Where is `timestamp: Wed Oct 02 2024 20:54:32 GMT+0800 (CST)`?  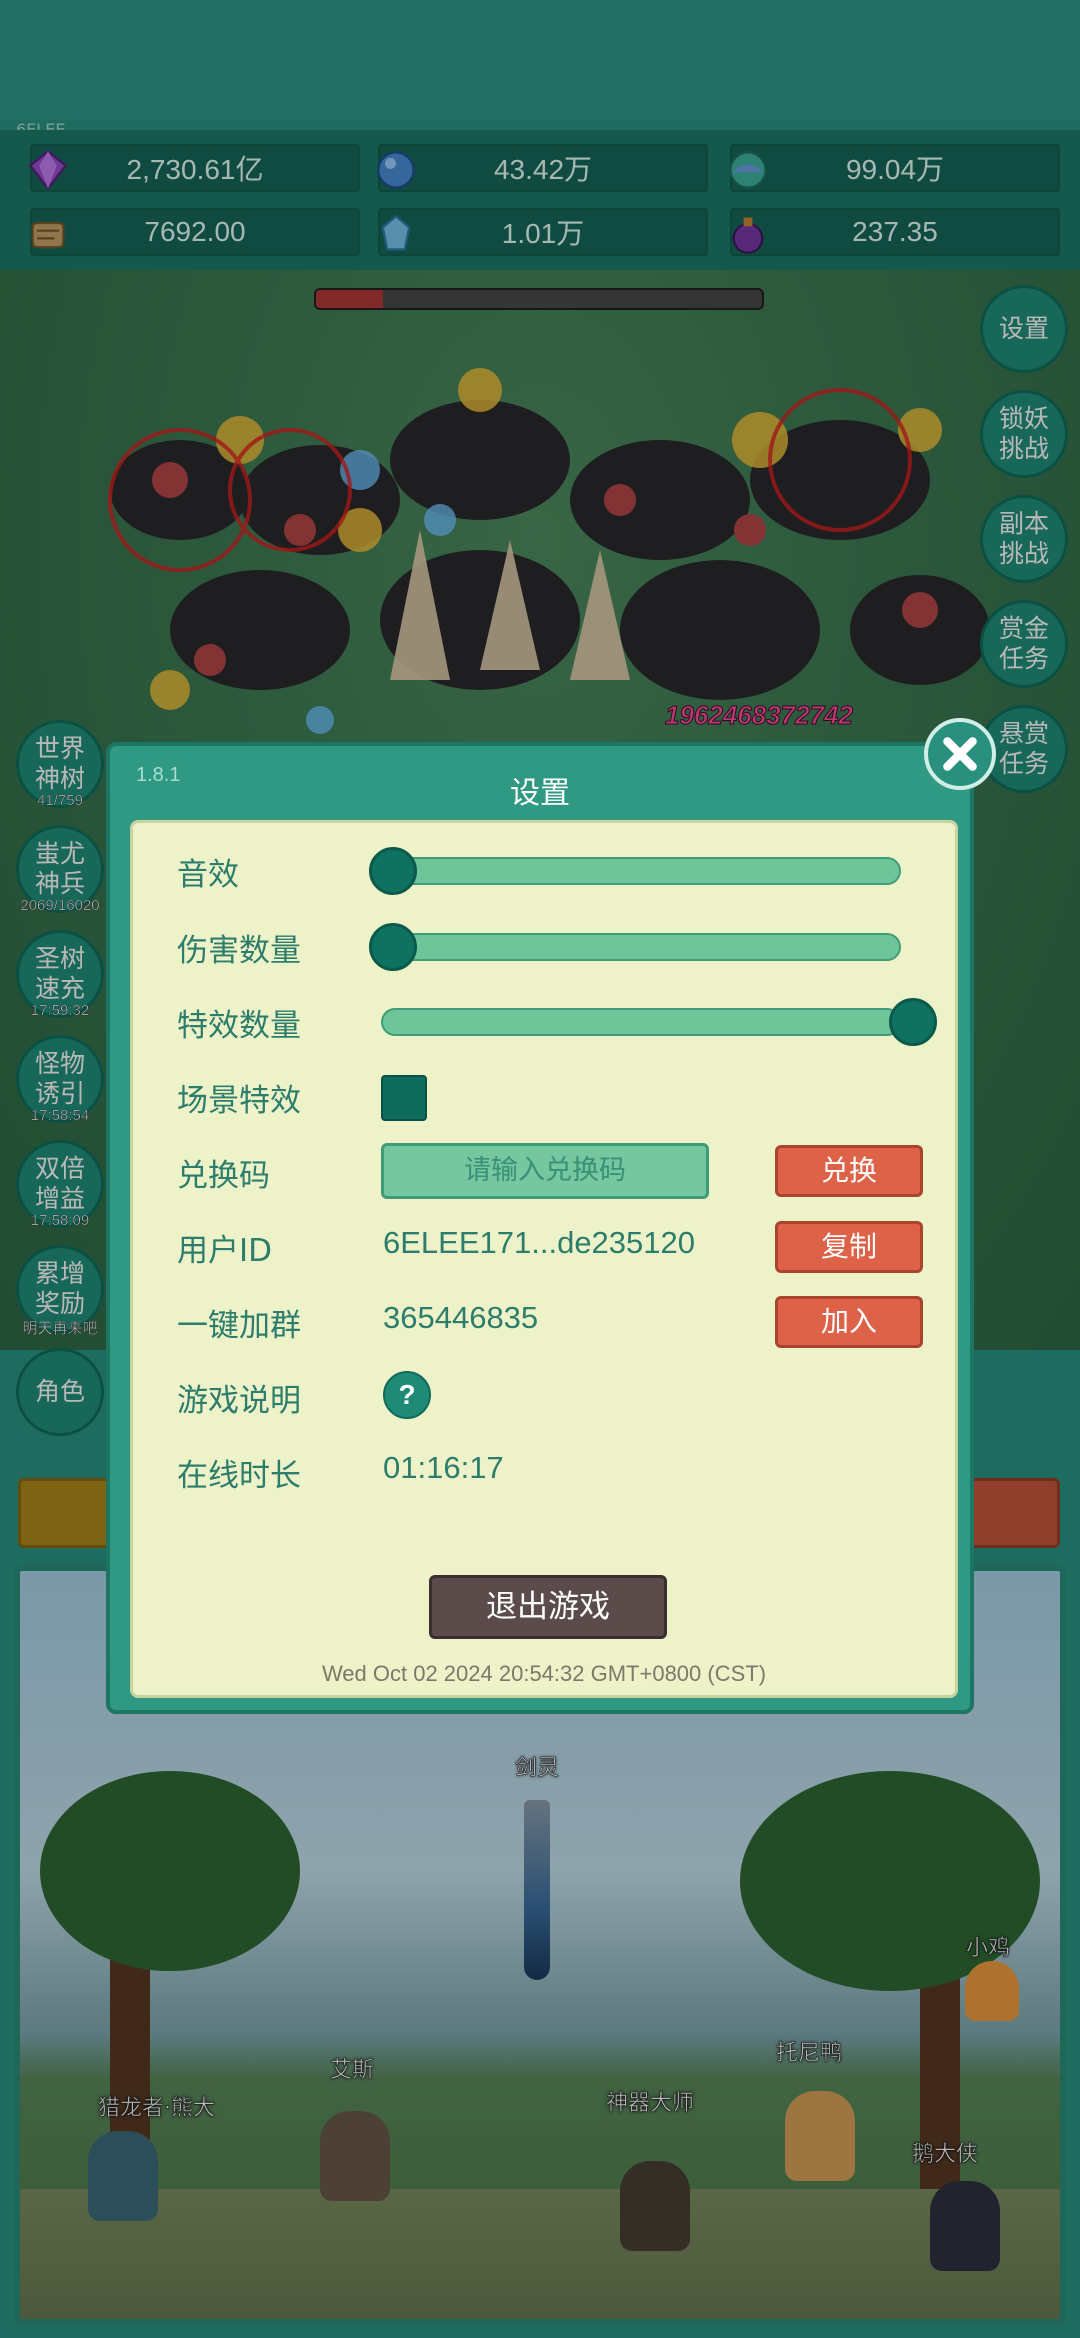
timestamp: Wed Oct 02 2024 20:54:32 GMT+0800 (CST) is located at coordinates (544, 1673).